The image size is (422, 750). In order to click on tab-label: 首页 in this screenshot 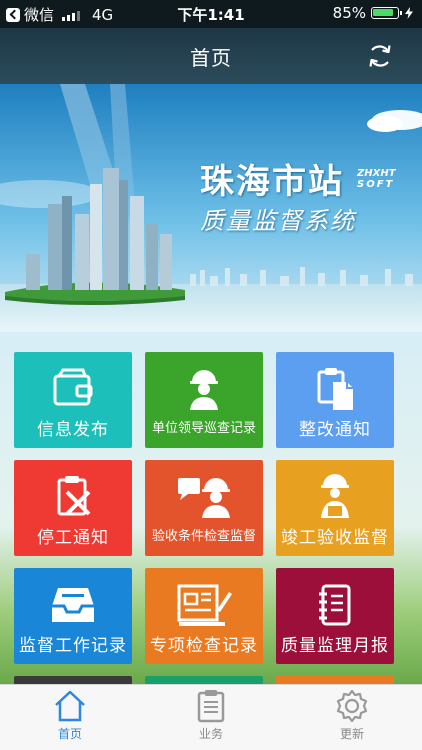, I will do `click(69, 734)`.